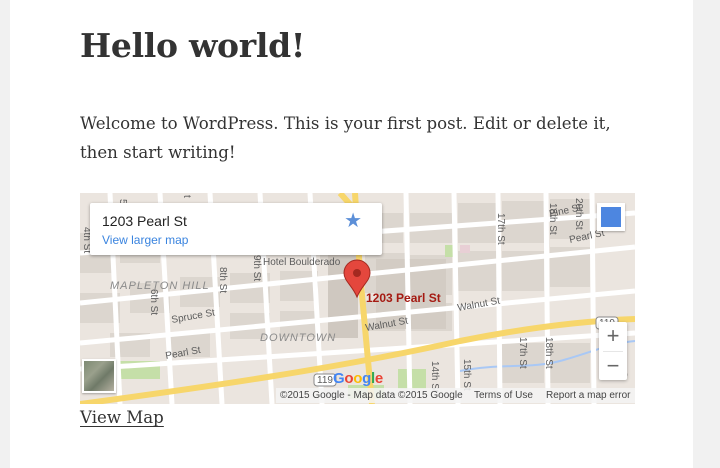 Image resolution: width=720 pixels, height=468 pixels. Describe the element at coordinates (403, 298) in the screenshot. I see `marker-label: 1203 Pearl St` at that location.